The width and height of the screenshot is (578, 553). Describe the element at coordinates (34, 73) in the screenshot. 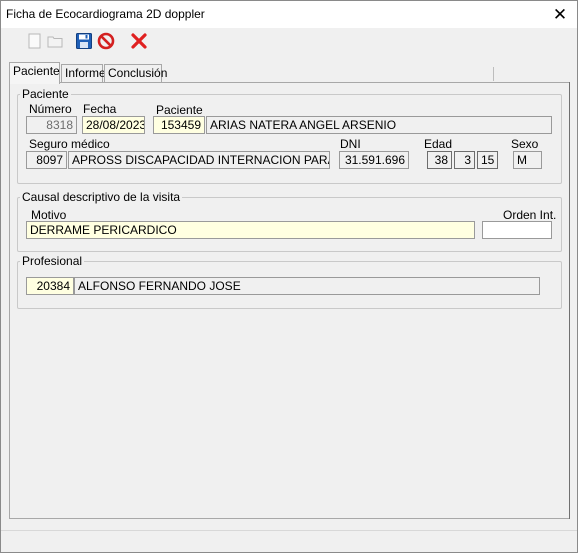

I see `tab-paciente: Paciente` at that location.